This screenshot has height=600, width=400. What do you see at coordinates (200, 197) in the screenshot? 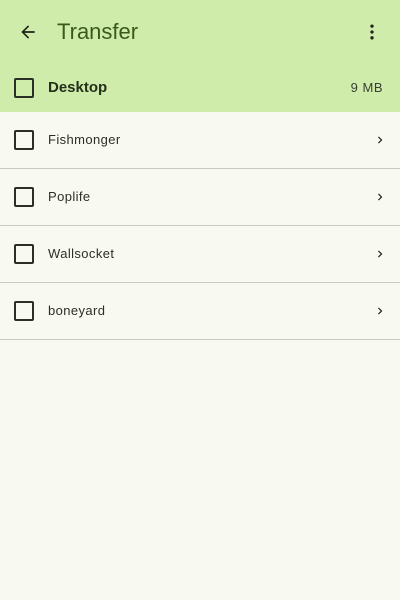
I see `list-item: Poplife` at bounding box center [200, 197].